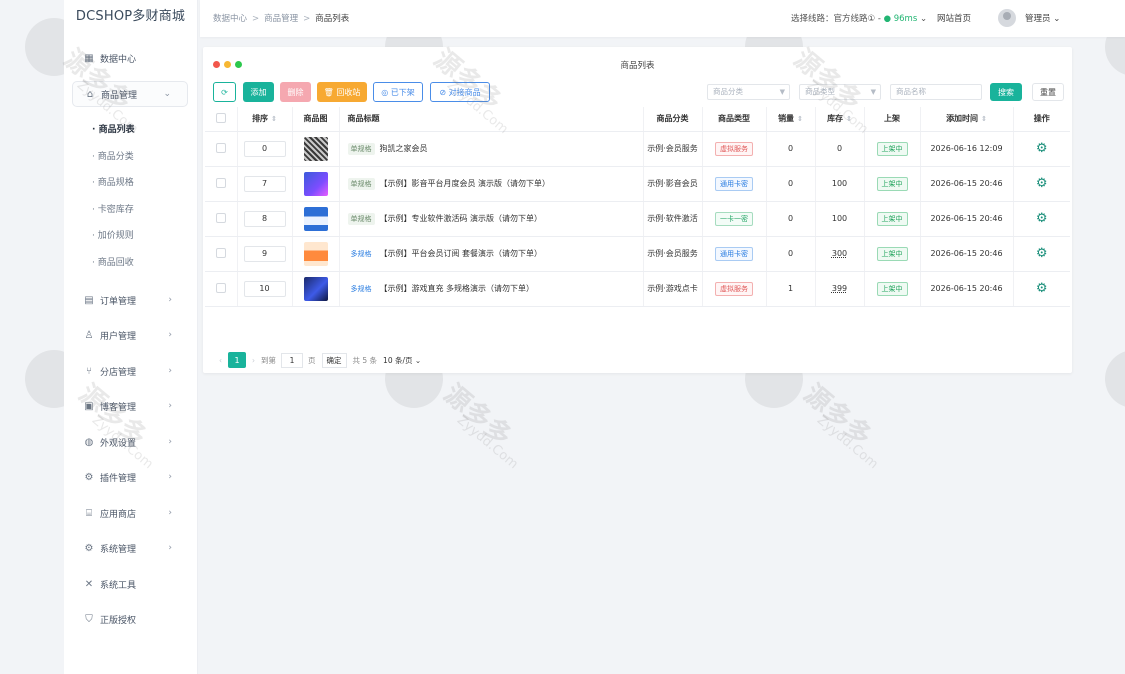 The height and width of the screenshot is (674, 1125). Describe the element at coordinates (130, 371) in the screenshot. I see `sidebar-item-branches: ⑂ 分店管理 ›` at that location.